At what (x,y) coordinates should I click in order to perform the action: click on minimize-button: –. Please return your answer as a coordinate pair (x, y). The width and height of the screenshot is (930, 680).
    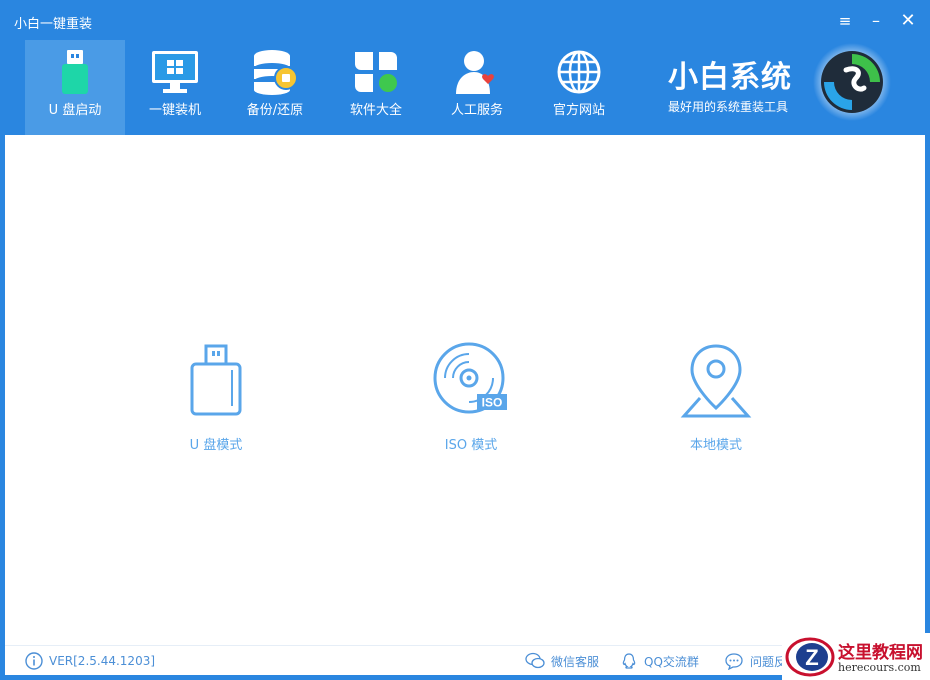
    Looking at the image, I should click on (876, 21).